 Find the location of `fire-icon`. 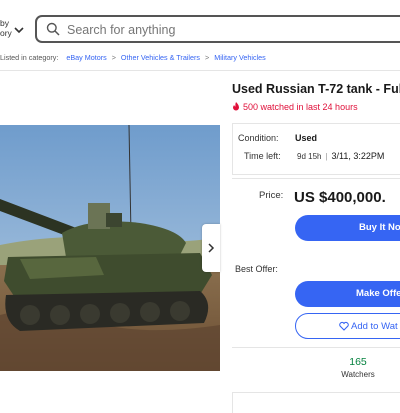

fire-icon is located at coordinates (236, 106).